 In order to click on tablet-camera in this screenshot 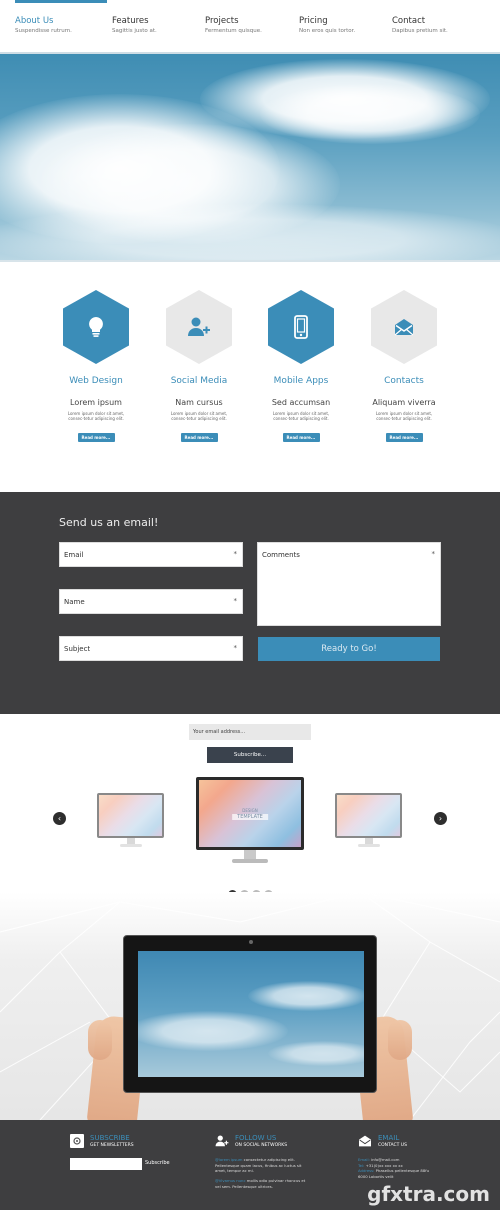, I will do `click(251, 942)`.